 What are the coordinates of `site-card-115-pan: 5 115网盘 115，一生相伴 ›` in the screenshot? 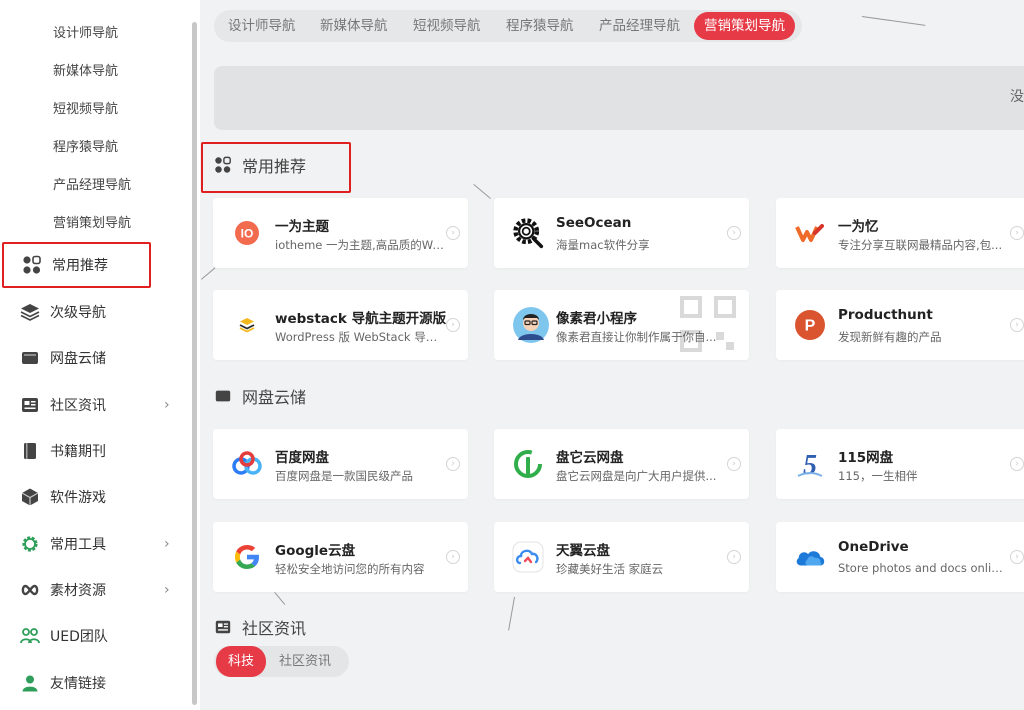 It's located at (900, 464).